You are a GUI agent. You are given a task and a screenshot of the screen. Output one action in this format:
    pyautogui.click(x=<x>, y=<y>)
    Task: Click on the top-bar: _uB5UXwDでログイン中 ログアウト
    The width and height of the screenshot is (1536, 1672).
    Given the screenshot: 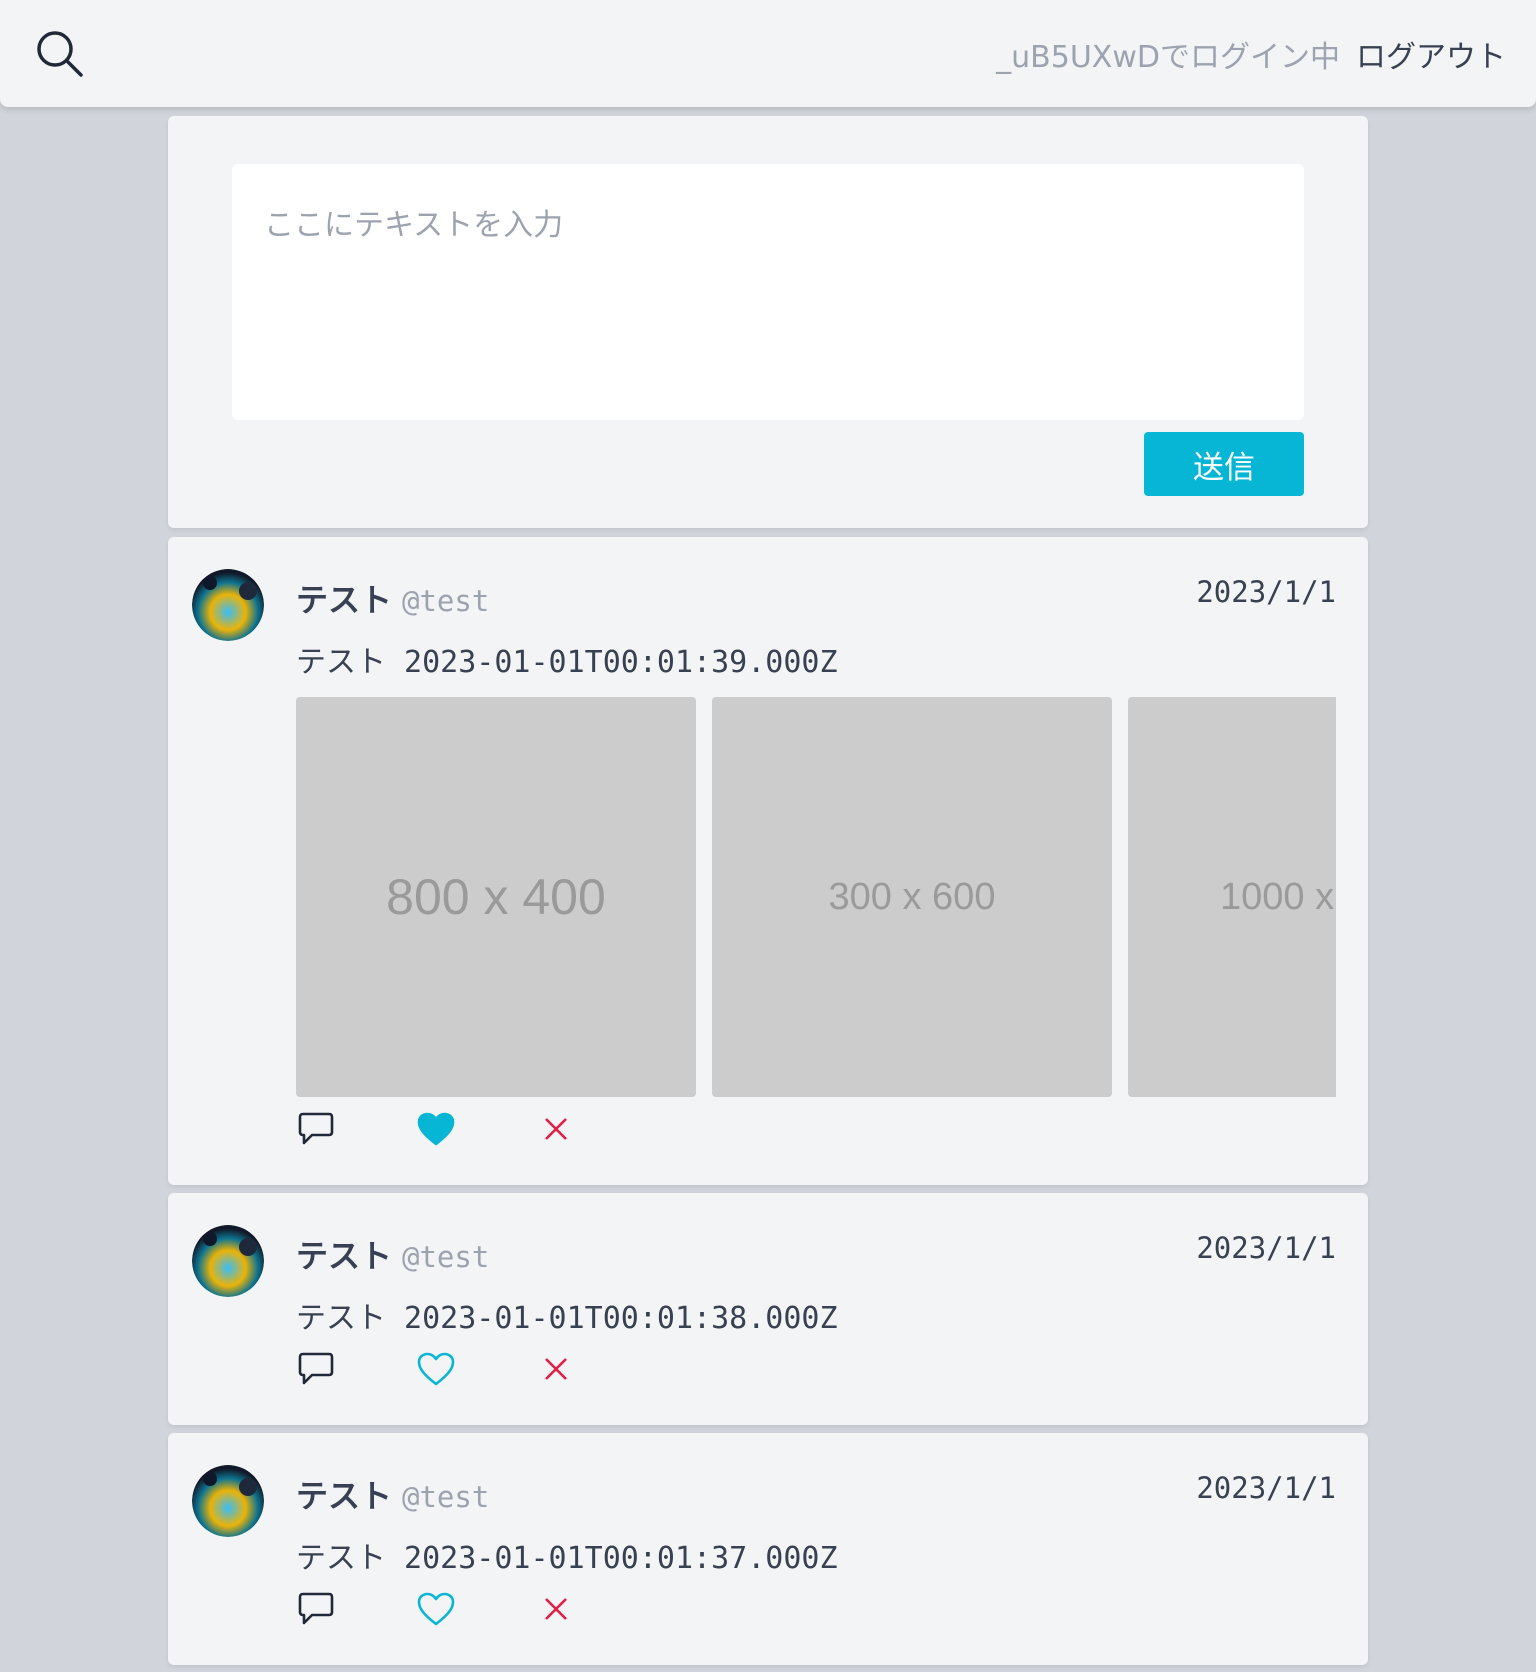 What is the action you would take?
    pyautogui.click(x=768, y=53)
    